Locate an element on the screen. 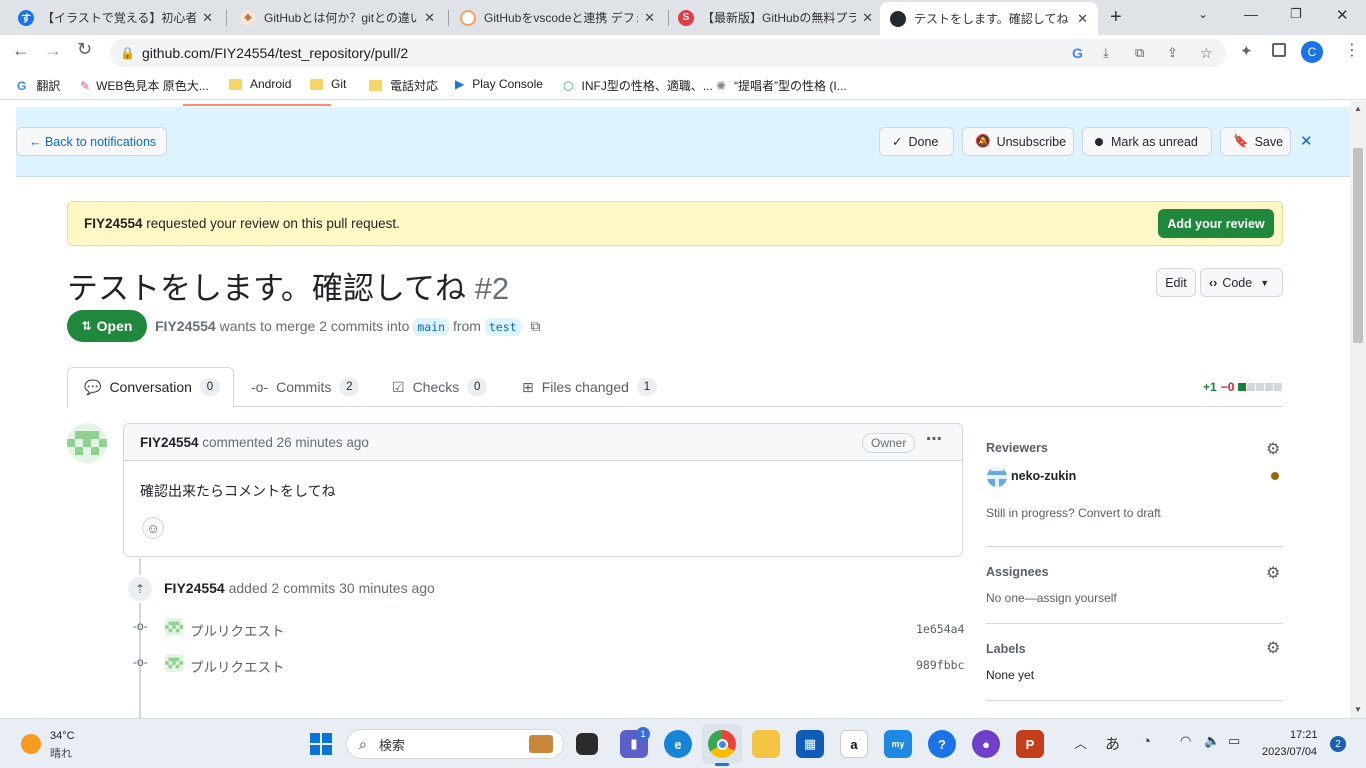 The width and height of the screenshot is (1366, 768). chrome-icon is located at coordinates (722, 744).